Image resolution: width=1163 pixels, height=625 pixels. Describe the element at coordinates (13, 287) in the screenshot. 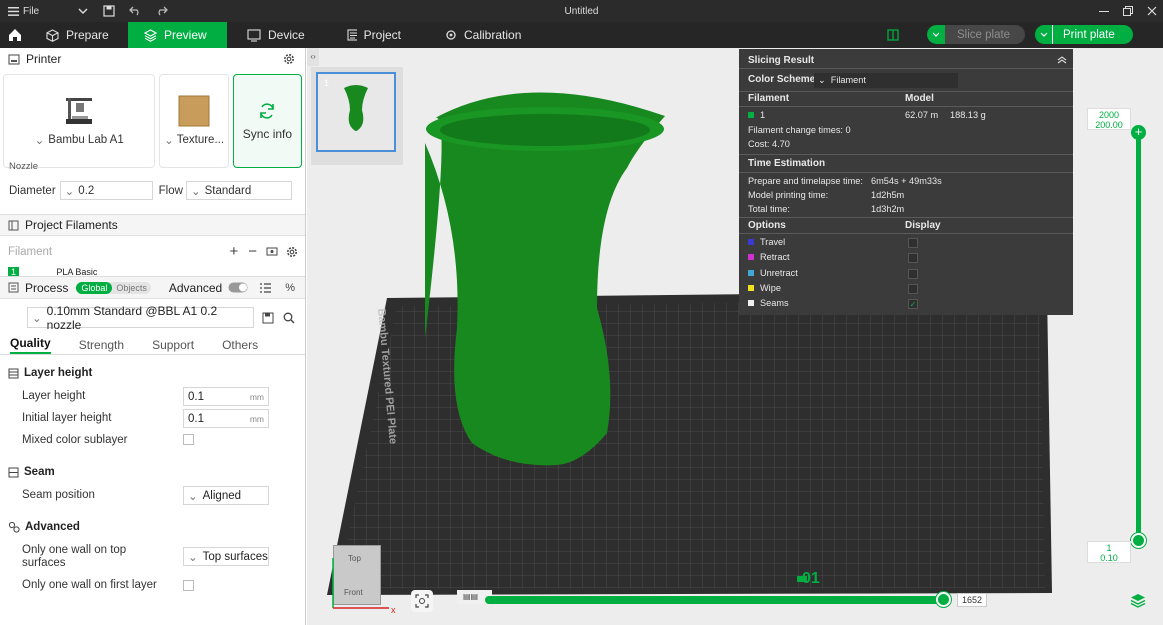

I see `process-icon` at that location.